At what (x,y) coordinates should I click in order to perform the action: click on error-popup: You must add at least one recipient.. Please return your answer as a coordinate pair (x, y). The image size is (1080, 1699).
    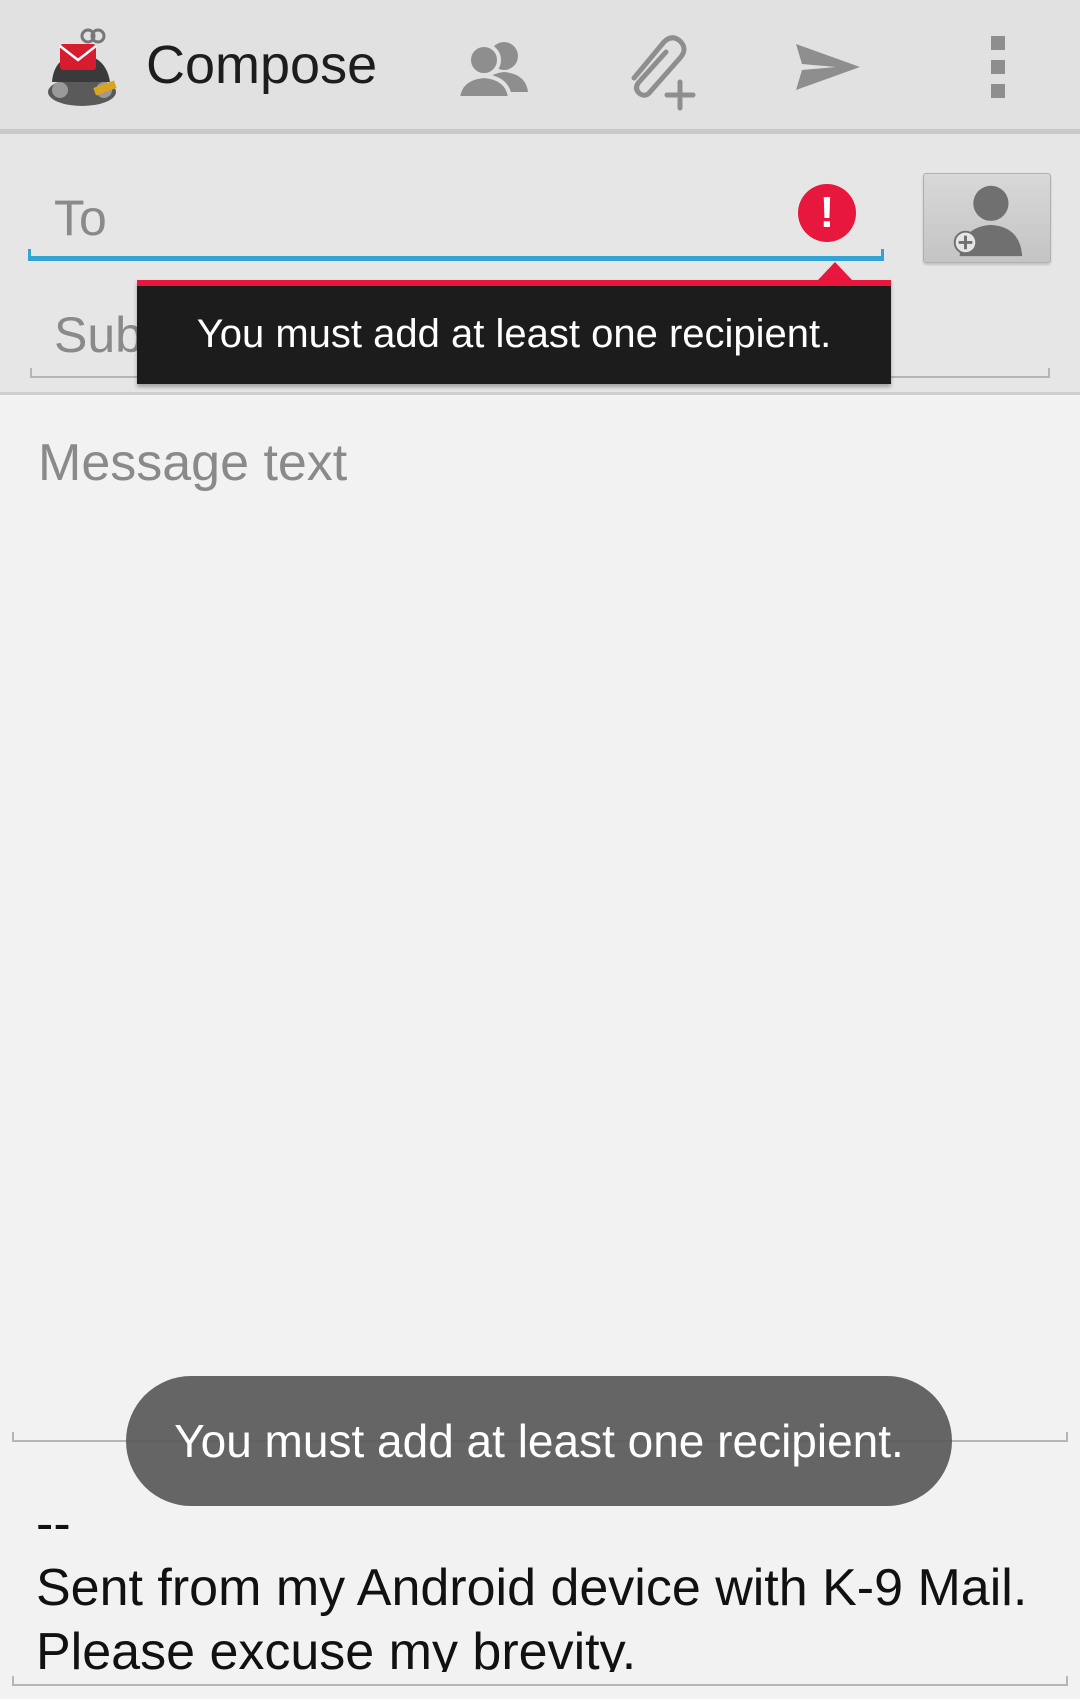
    Looking at the image, I should click on (514, 332).